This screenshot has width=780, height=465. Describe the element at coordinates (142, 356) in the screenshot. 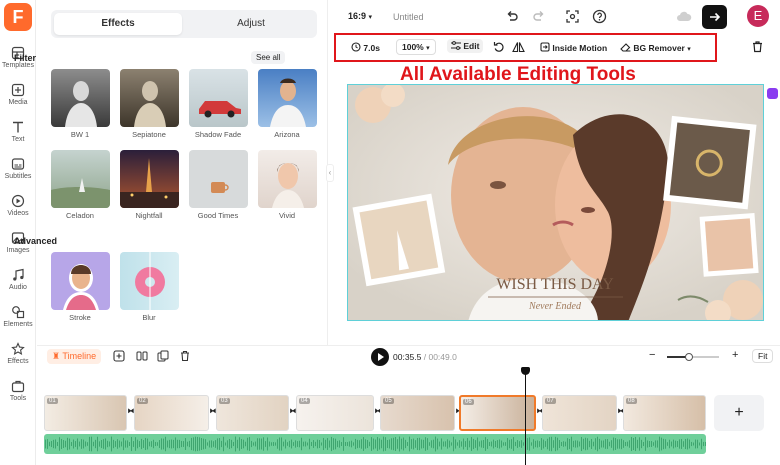

I see `split-icon` at that location.